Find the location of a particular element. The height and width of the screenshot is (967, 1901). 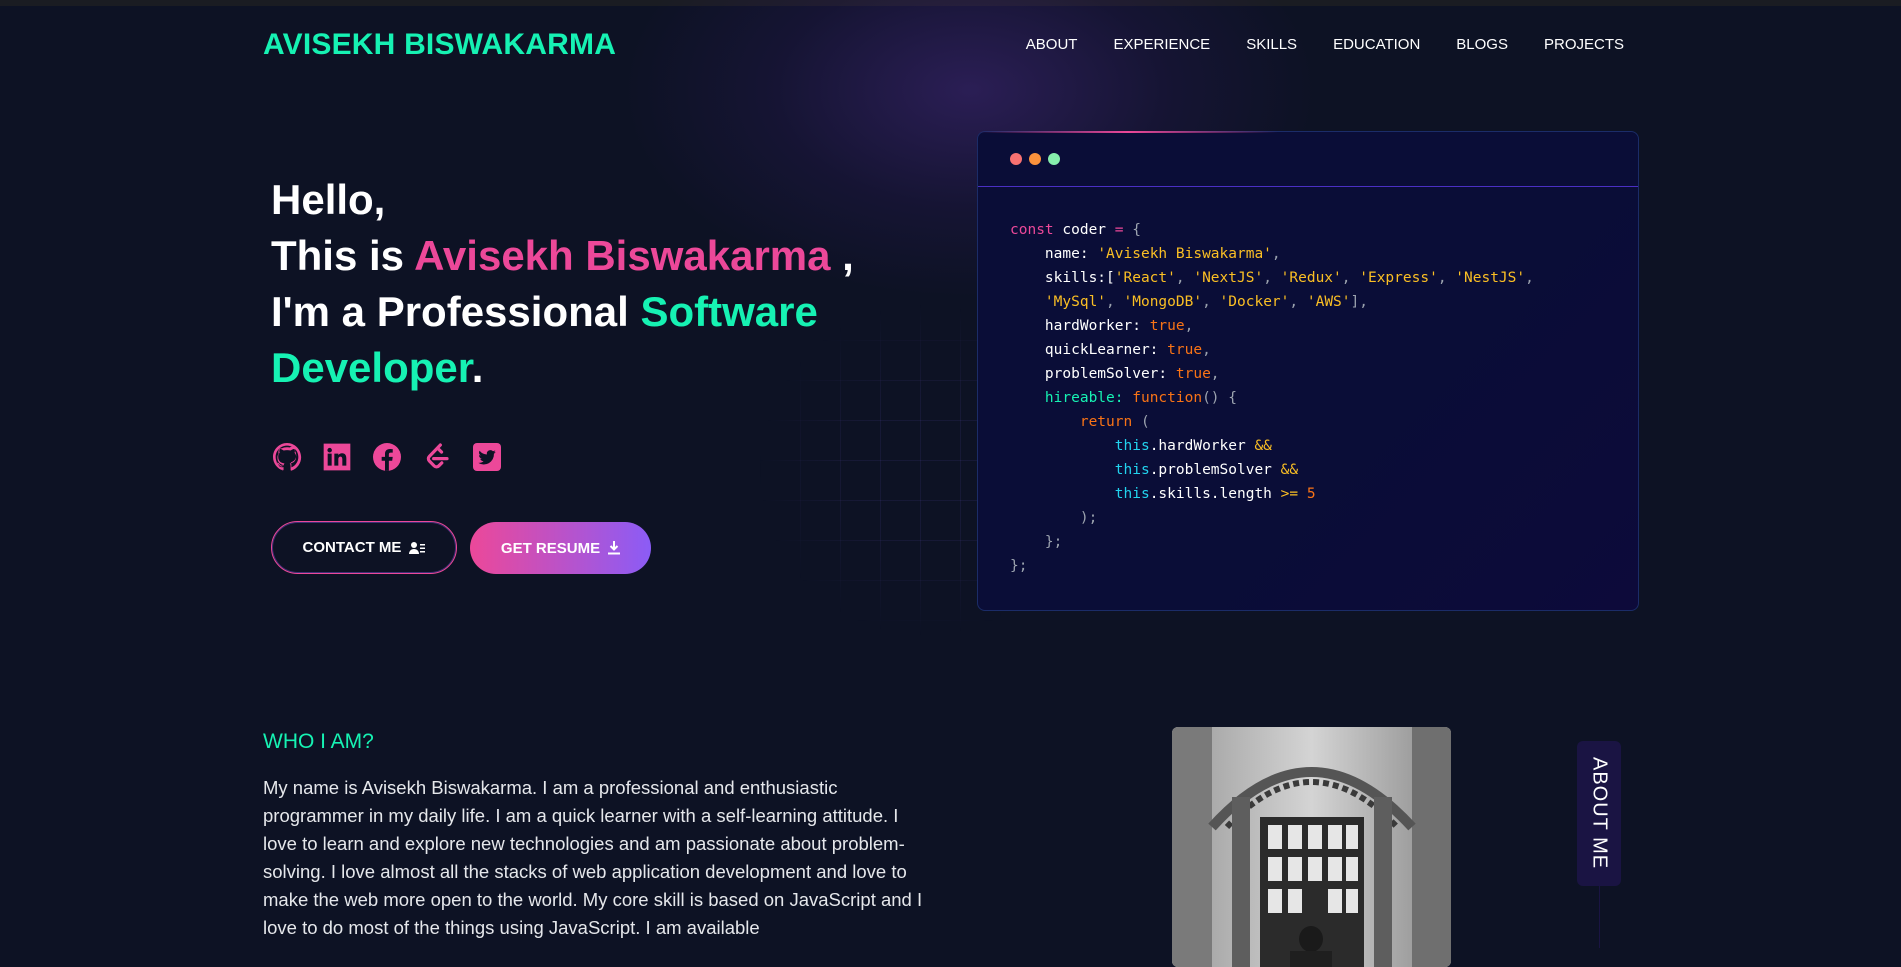

facebook-icon is located at coordinates (387, 457).